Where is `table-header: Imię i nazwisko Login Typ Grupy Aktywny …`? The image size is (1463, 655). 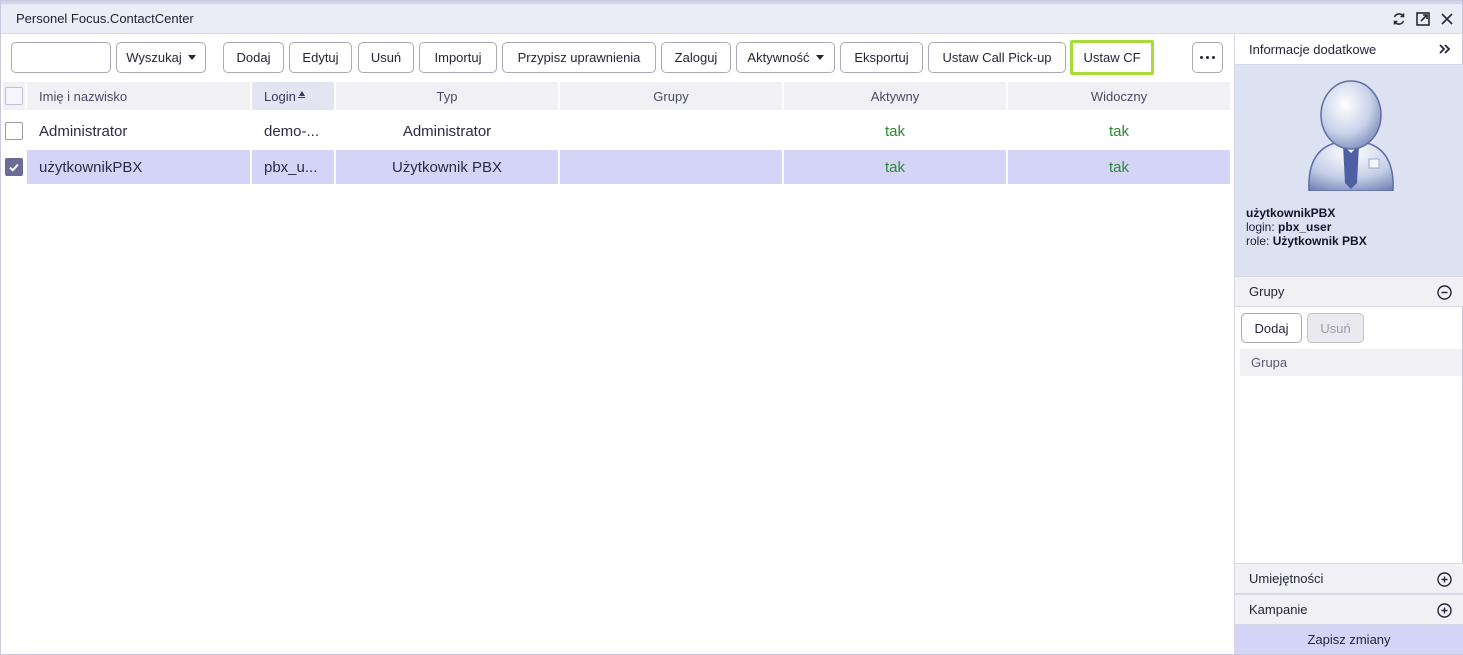
table-header: Imię i nazwisko Login Typ Grupy Aktywny … is located at coordinates (617, 96).